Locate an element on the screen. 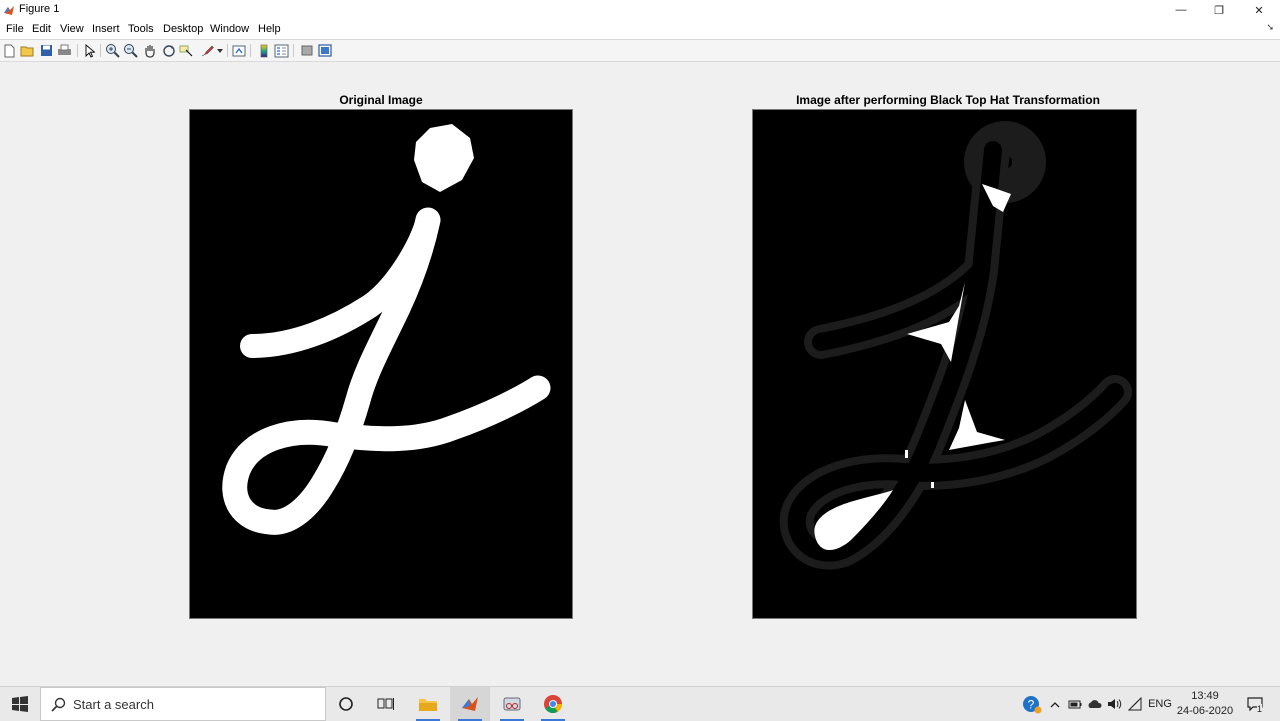 The image size is (1280, 721). minimize-icon: — is located at coordinates (1181, 10).